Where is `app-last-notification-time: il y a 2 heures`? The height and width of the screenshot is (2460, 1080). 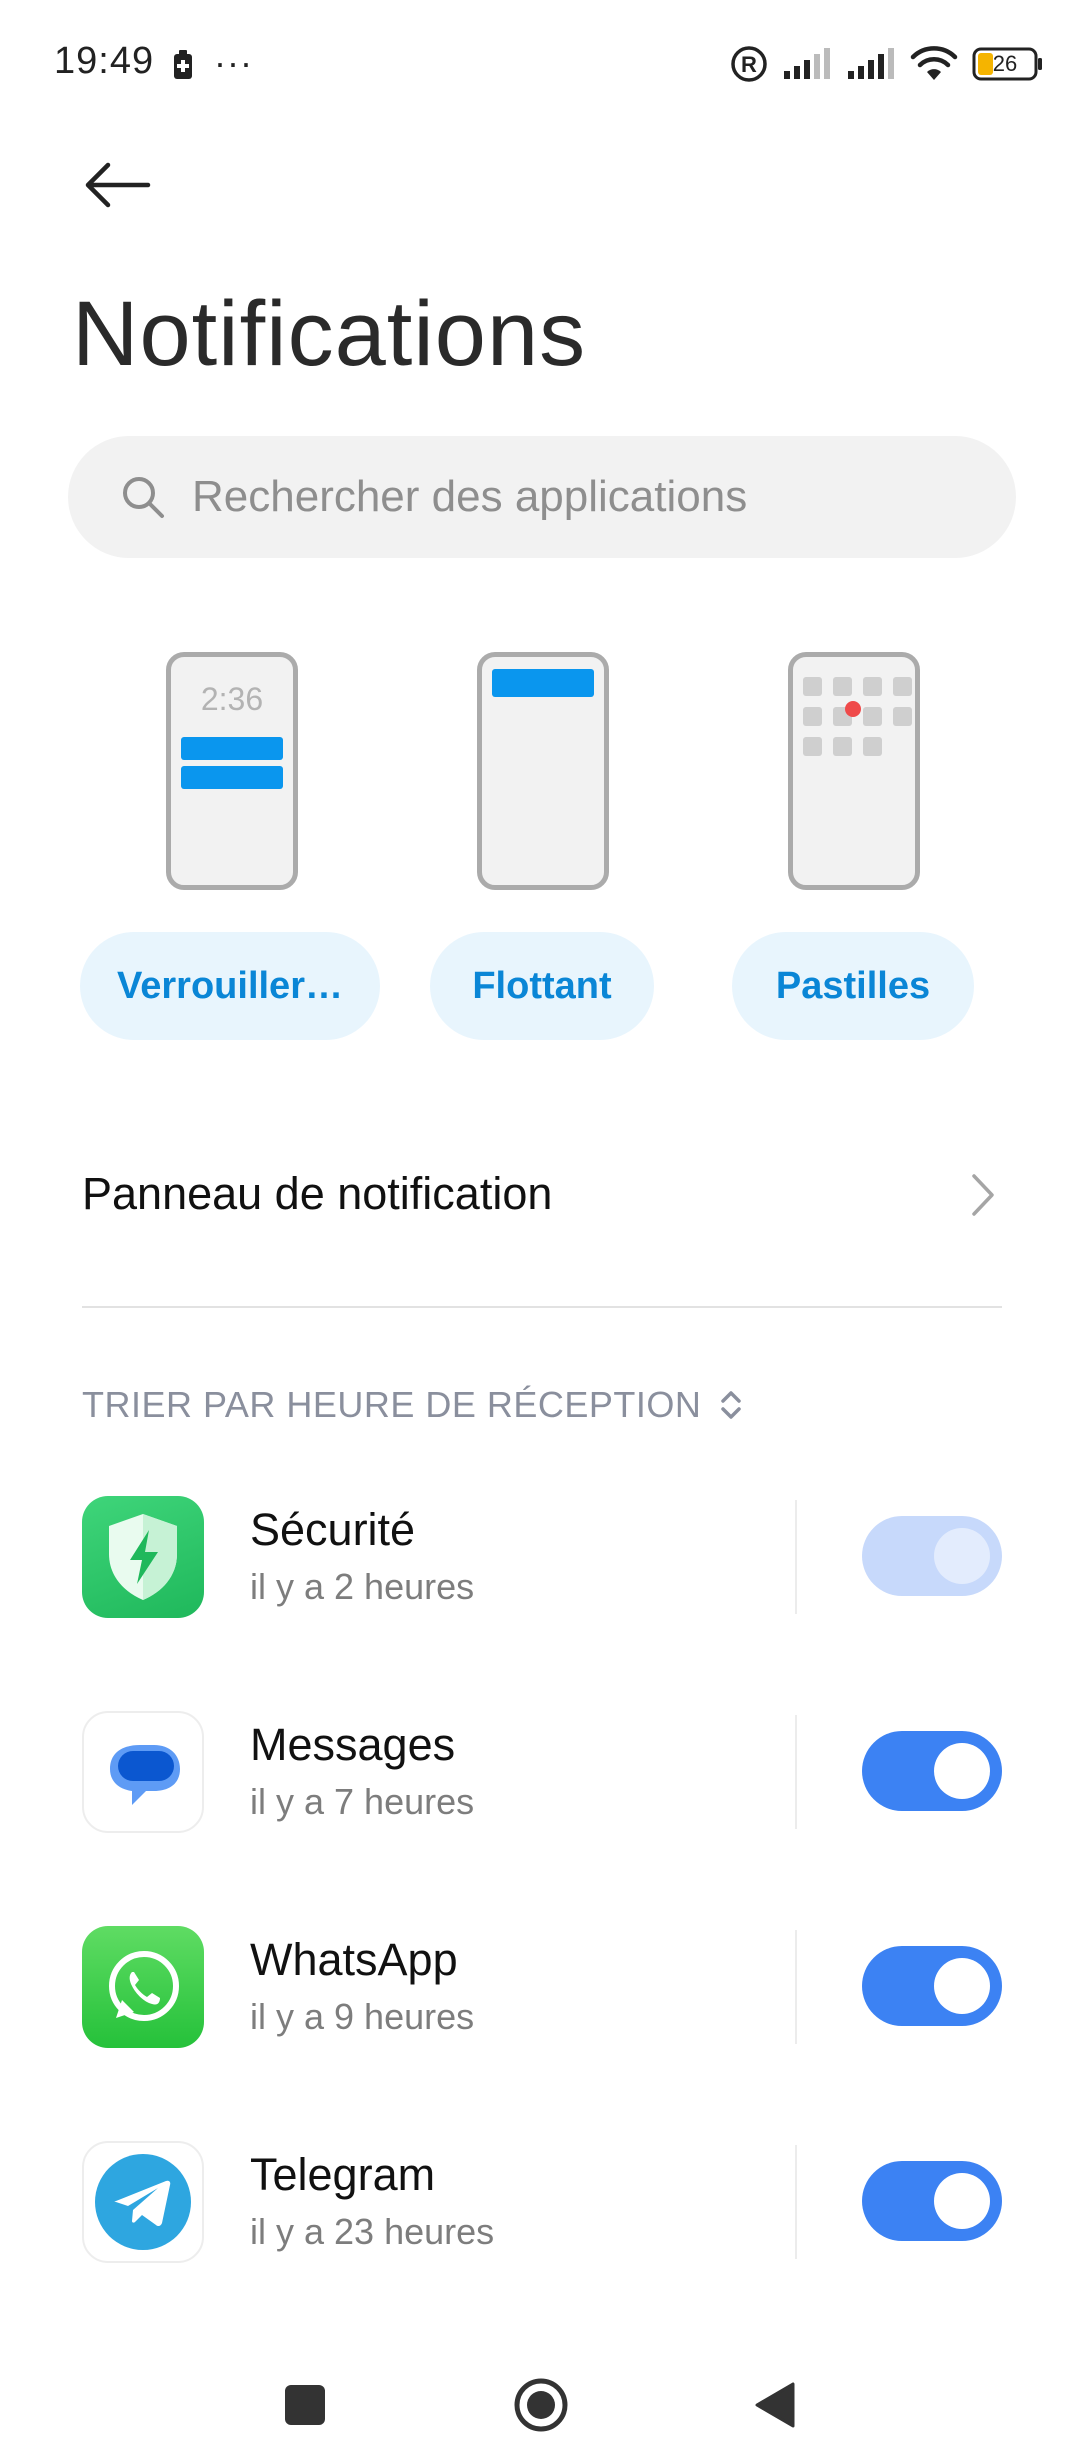
app-last-notification-time: il y a 2 heures is located at coordinates (362, 1586).